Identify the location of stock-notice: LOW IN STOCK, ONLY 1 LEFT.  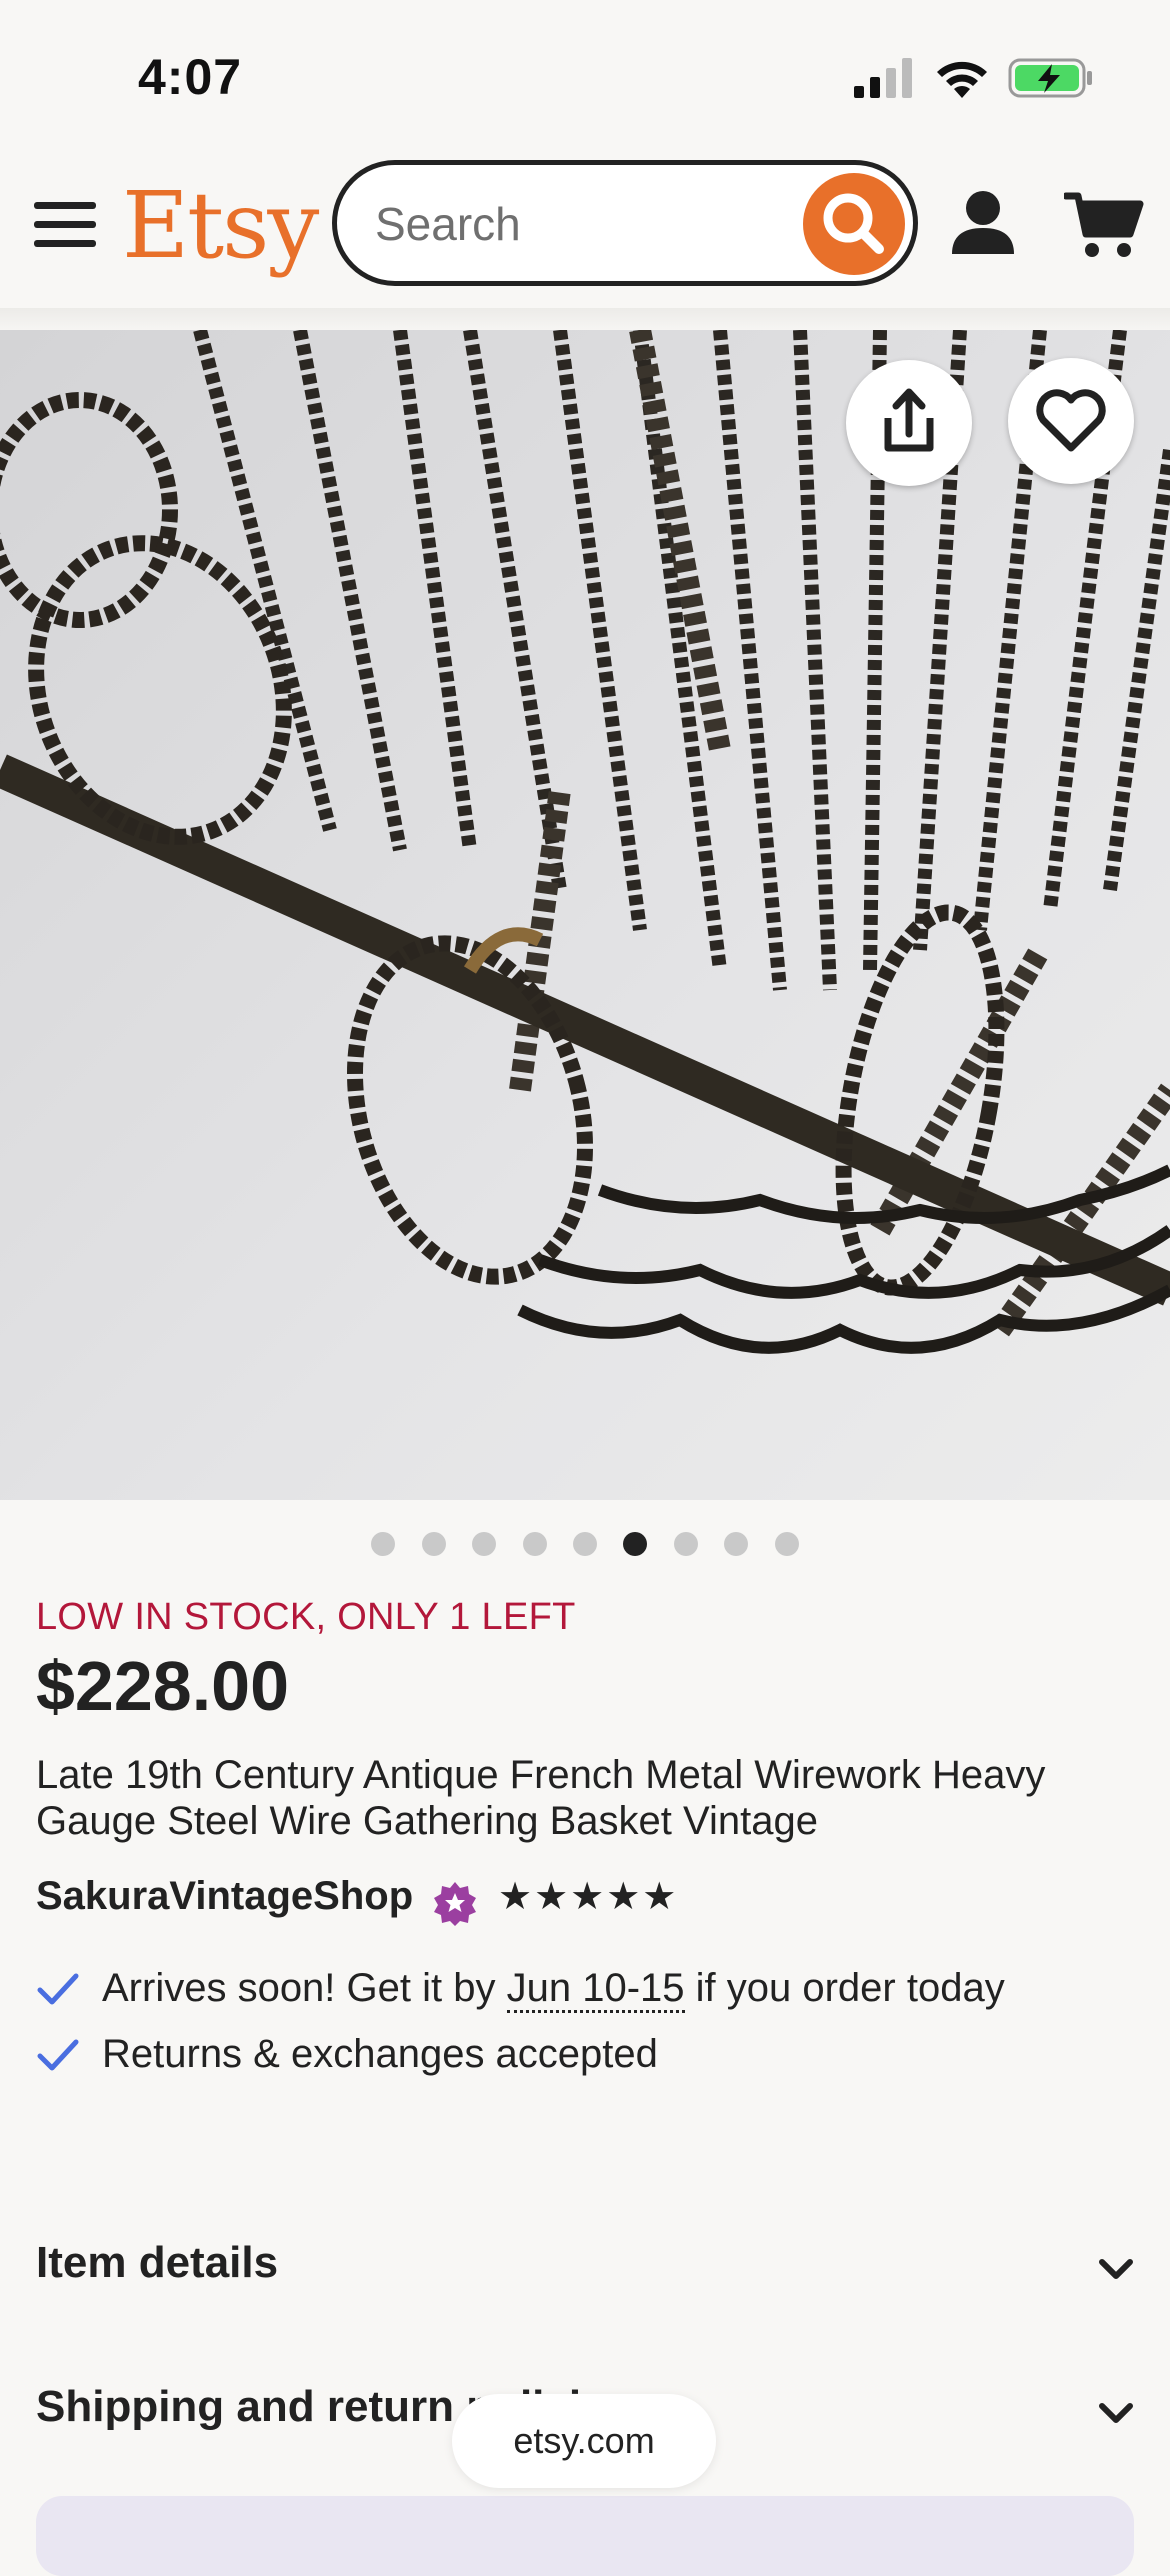
(306, 1617).